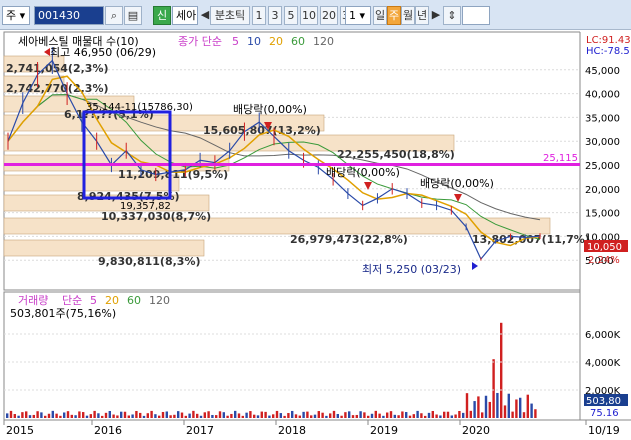  Describe the element at coordinates (476, 15) in the screenshot. I see `extra-input` at that location.